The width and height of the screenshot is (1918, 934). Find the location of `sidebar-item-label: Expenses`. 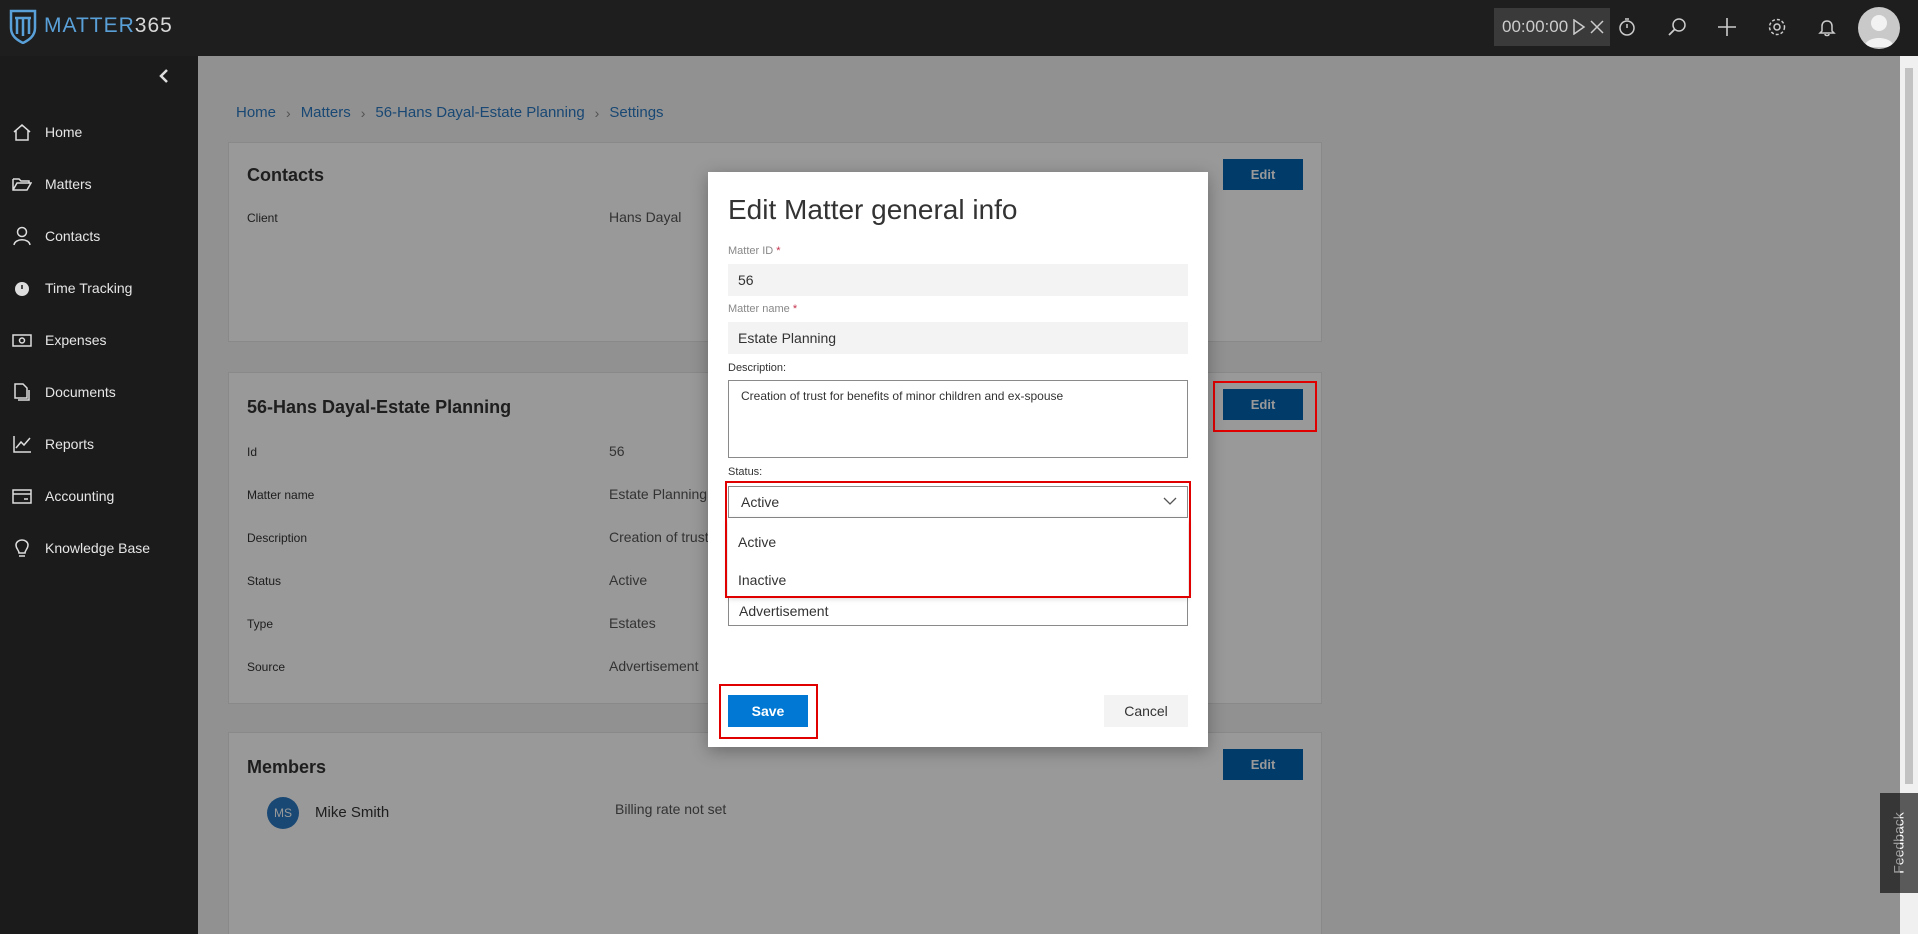

sidebar-item-label: Expenses is located at coordinates (76, 340).